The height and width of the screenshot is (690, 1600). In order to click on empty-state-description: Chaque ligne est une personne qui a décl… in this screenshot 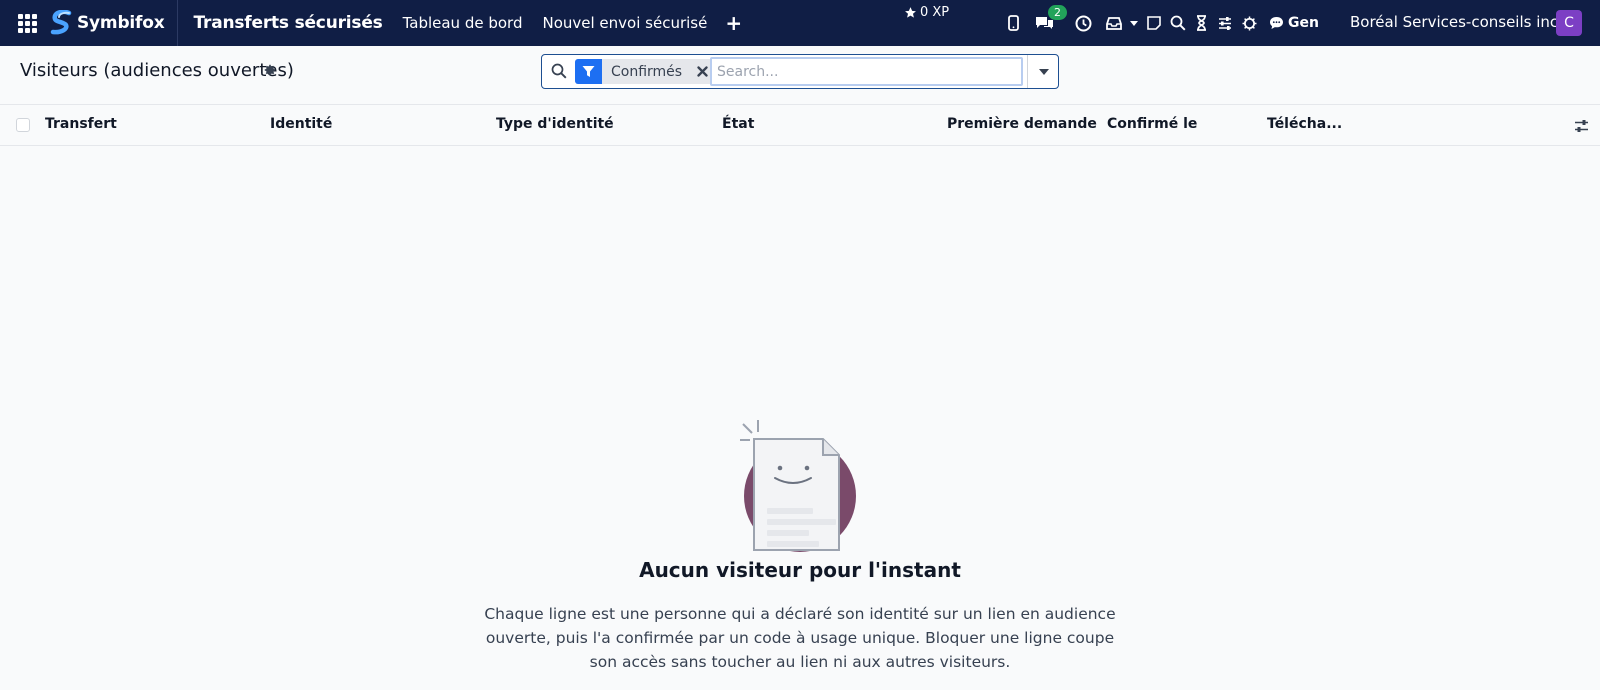, I will do `click(800, 638)`.